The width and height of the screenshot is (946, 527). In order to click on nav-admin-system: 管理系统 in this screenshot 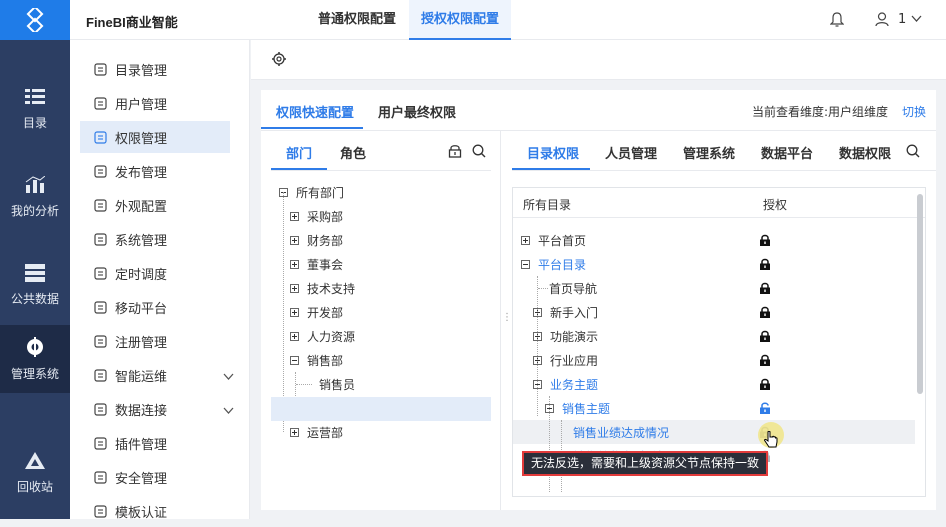, I will do `click(35, 359)`.